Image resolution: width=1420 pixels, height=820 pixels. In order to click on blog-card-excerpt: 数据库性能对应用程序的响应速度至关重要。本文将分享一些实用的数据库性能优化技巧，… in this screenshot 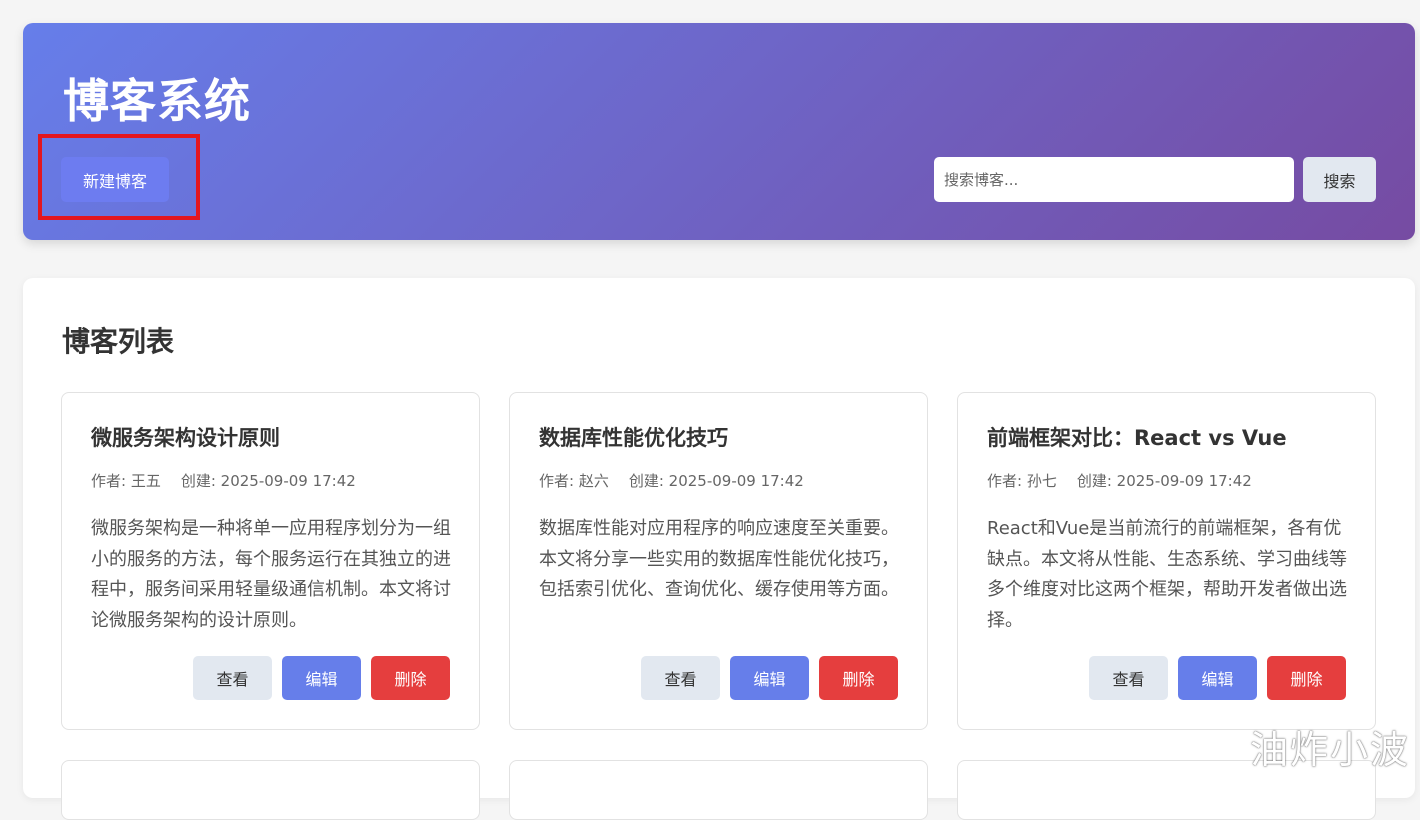, I will do `click(719, 559)`.